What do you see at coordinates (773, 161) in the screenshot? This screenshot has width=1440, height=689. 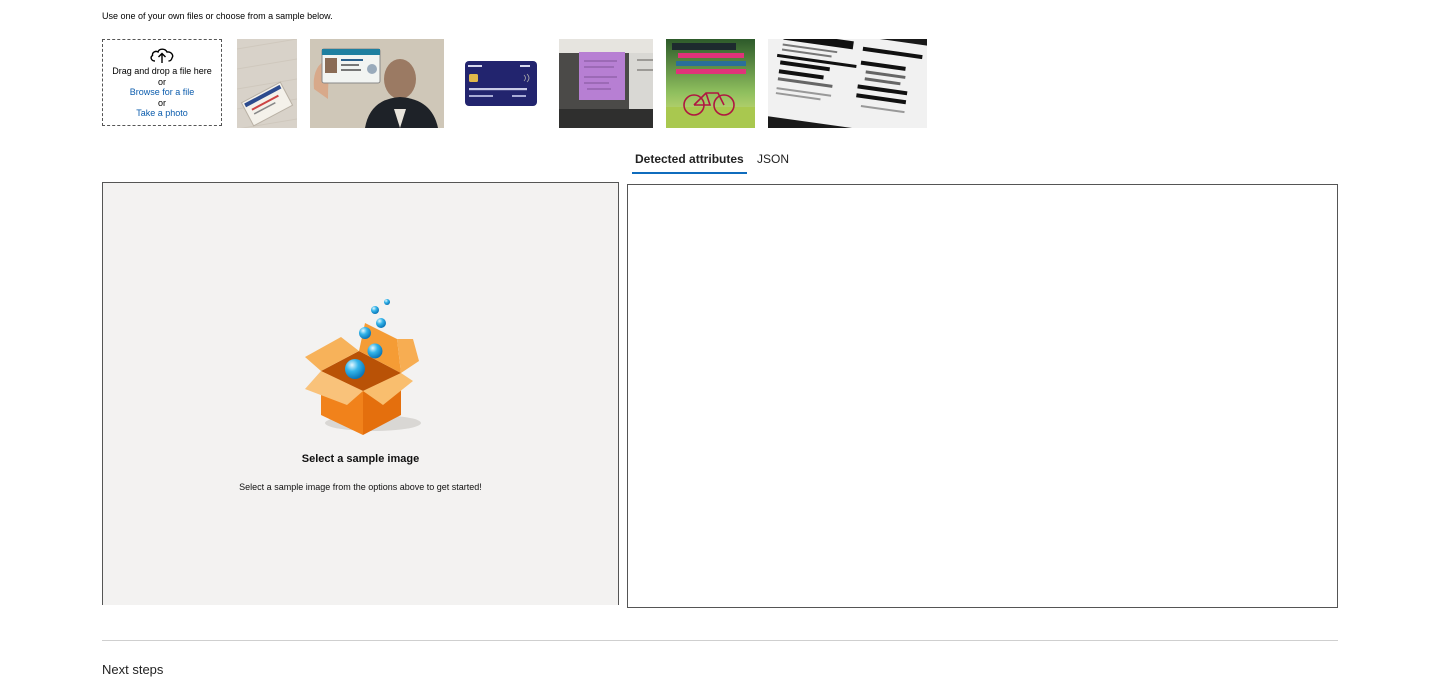 I see `tab-json: JSON` at bounding box center [773, 161].